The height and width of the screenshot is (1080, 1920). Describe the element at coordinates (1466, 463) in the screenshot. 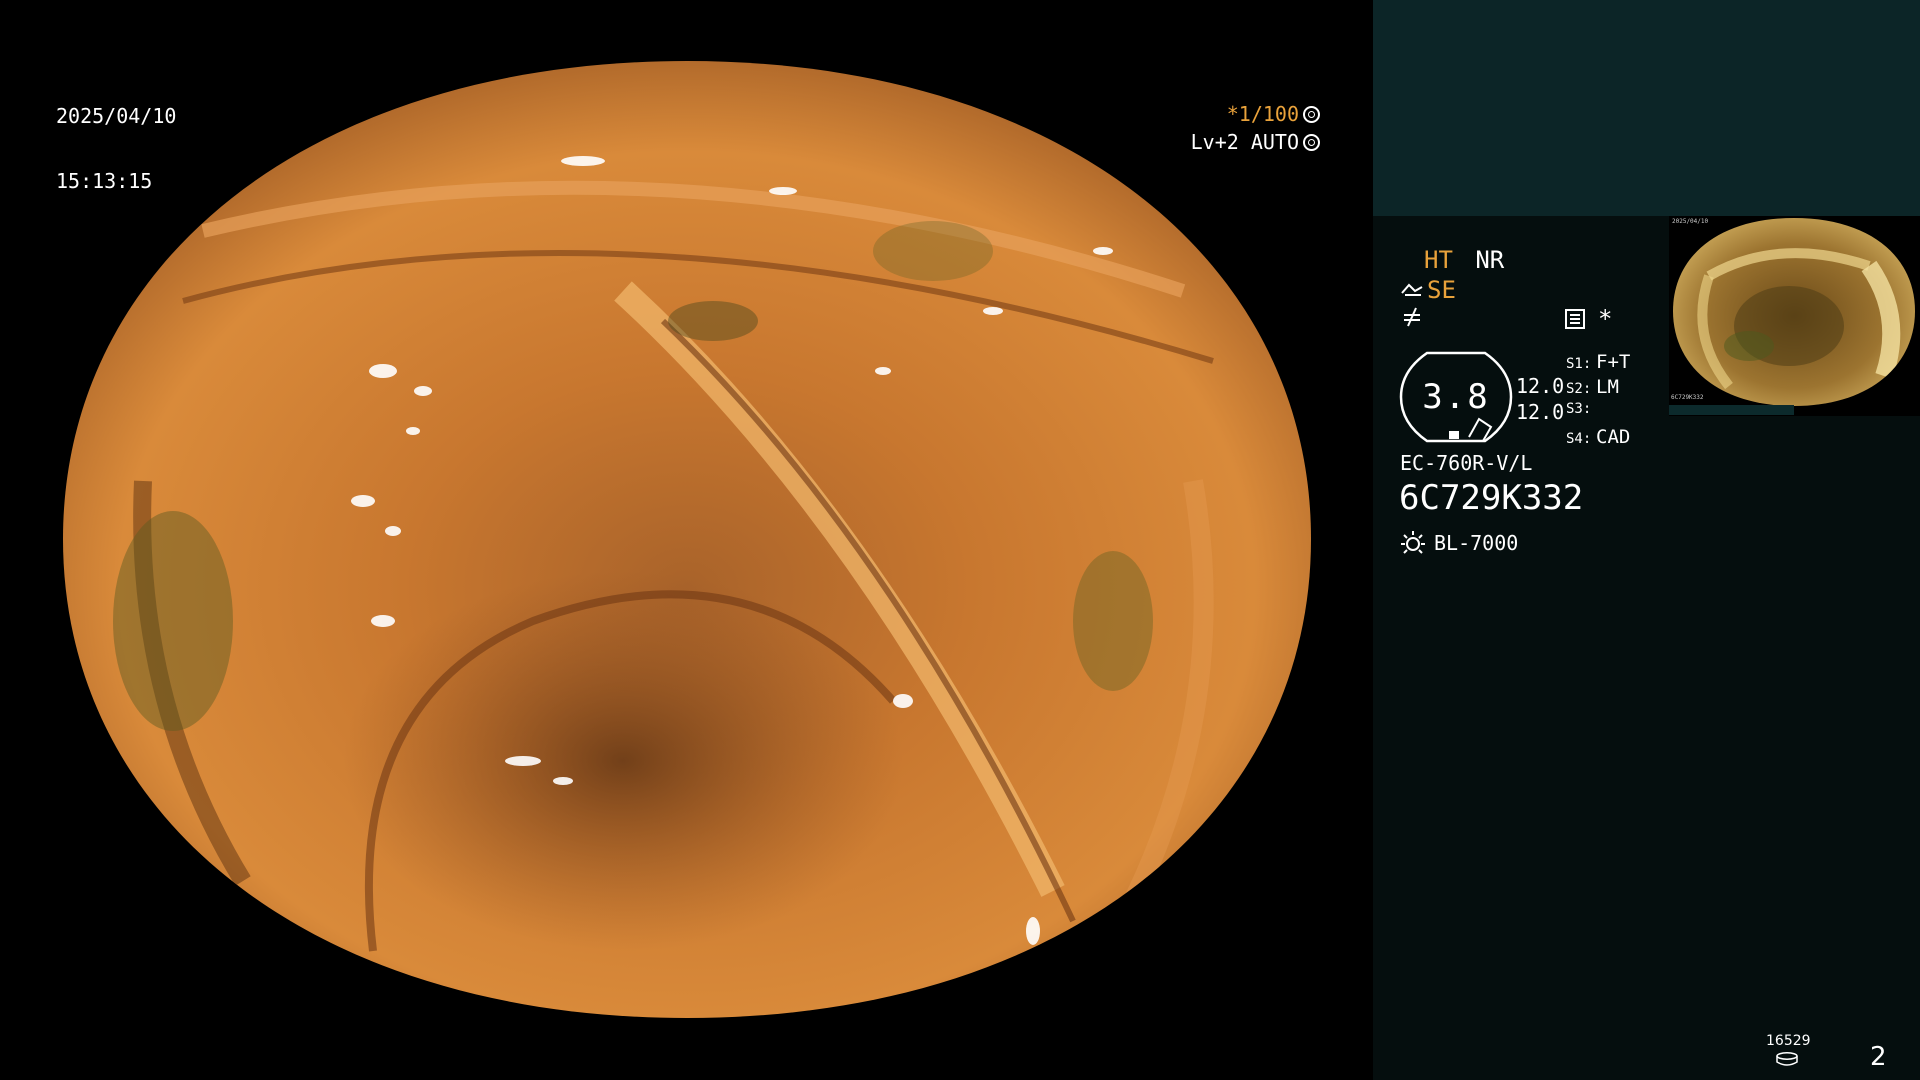

I see `scope-model: EC-760R-V/L` at that location.